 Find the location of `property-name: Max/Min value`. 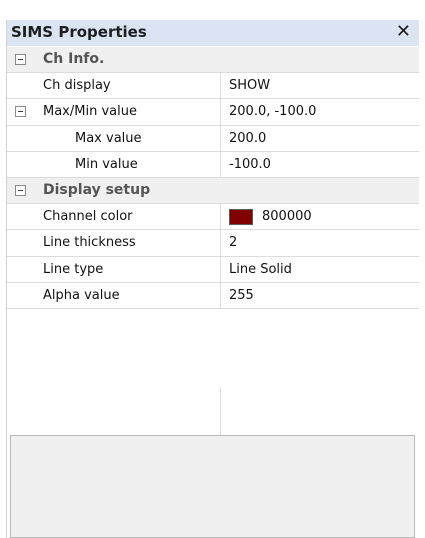

property-name: Max/Min value is located at coordinates (90, 112).